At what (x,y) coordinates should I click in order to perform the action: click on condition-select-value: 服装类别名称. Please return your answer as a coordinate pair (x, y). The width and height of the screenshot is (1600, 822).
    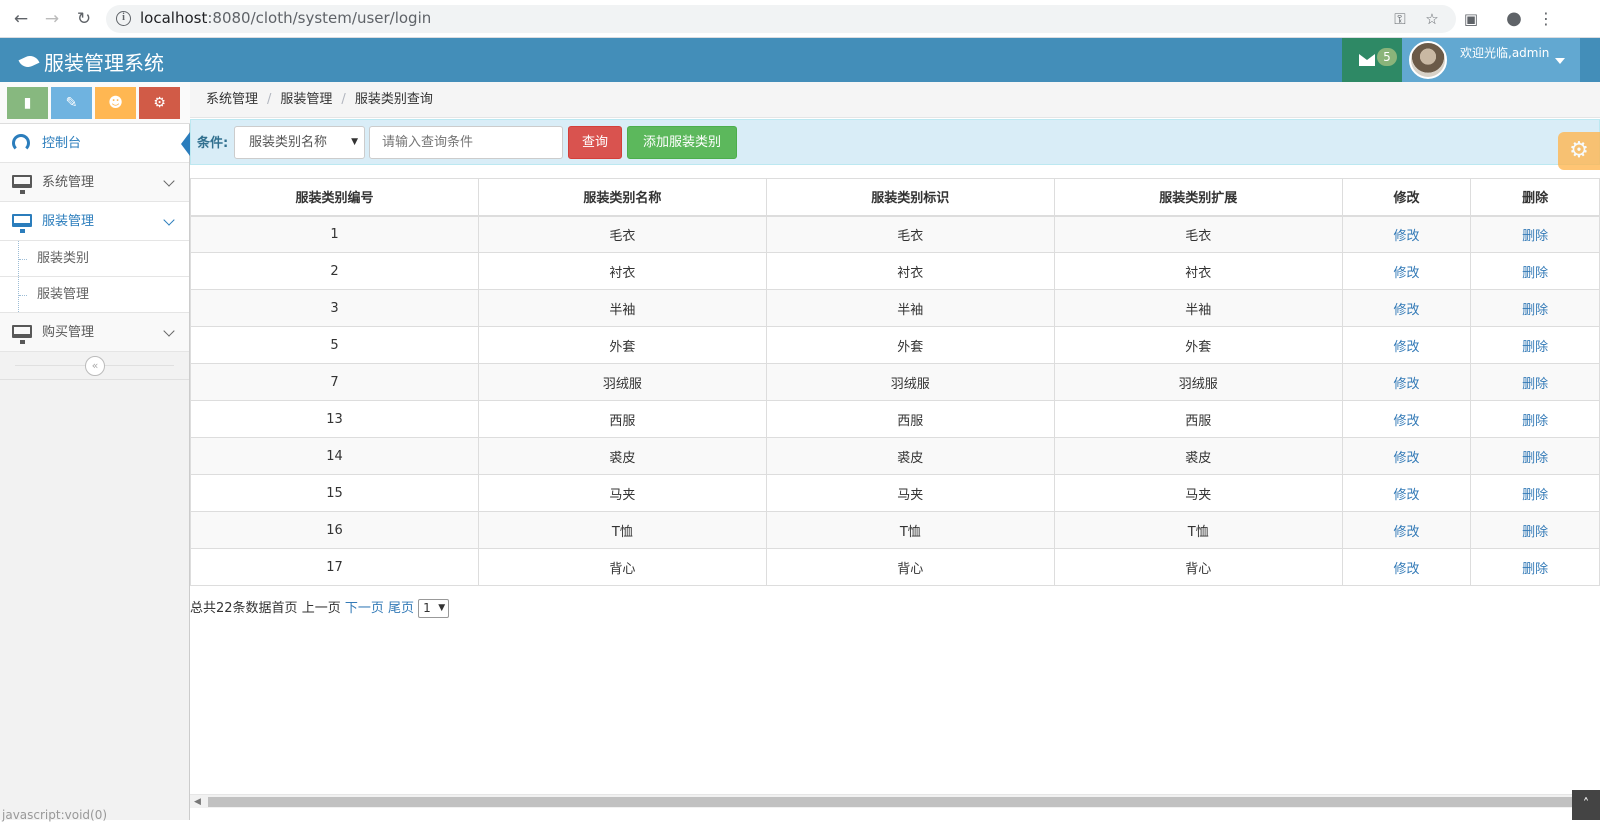
    Looking at the image, I should click on (288, 142).